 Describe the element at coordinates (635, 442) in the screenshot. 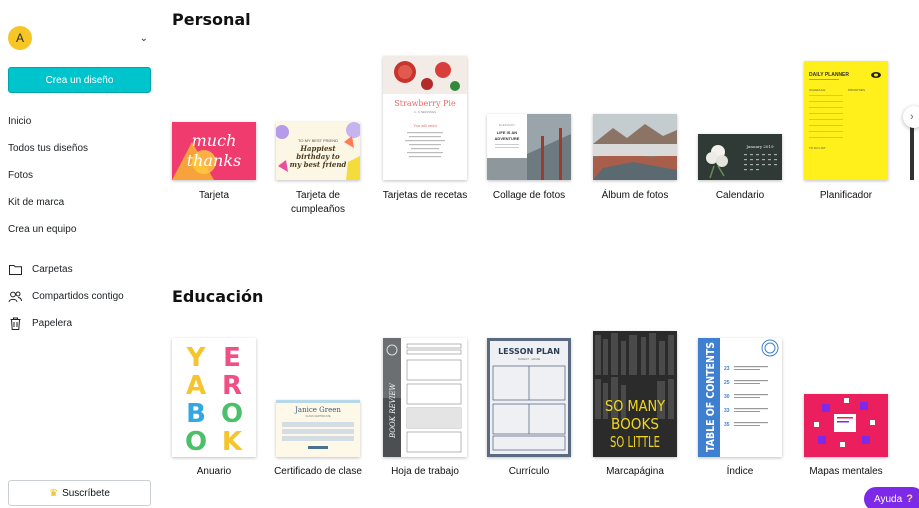

I see `svg-text: SO LITTLE` at that location.